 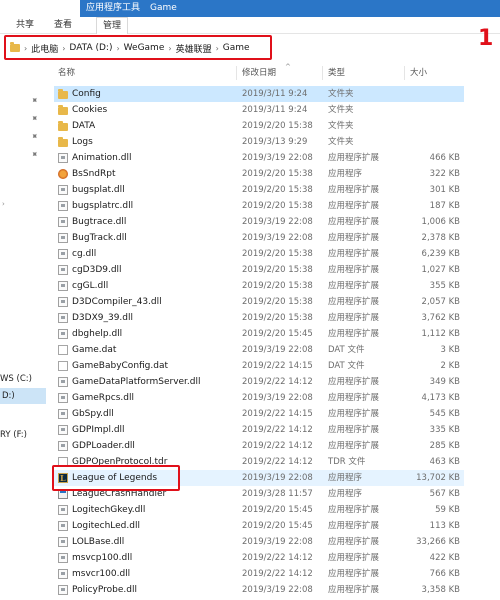 What do you see at coordinates (259, 126) in the screenshot?
I see `file-row: DATA 2019/2/20 15:38 文件夹` at bounding box center [259, 126].